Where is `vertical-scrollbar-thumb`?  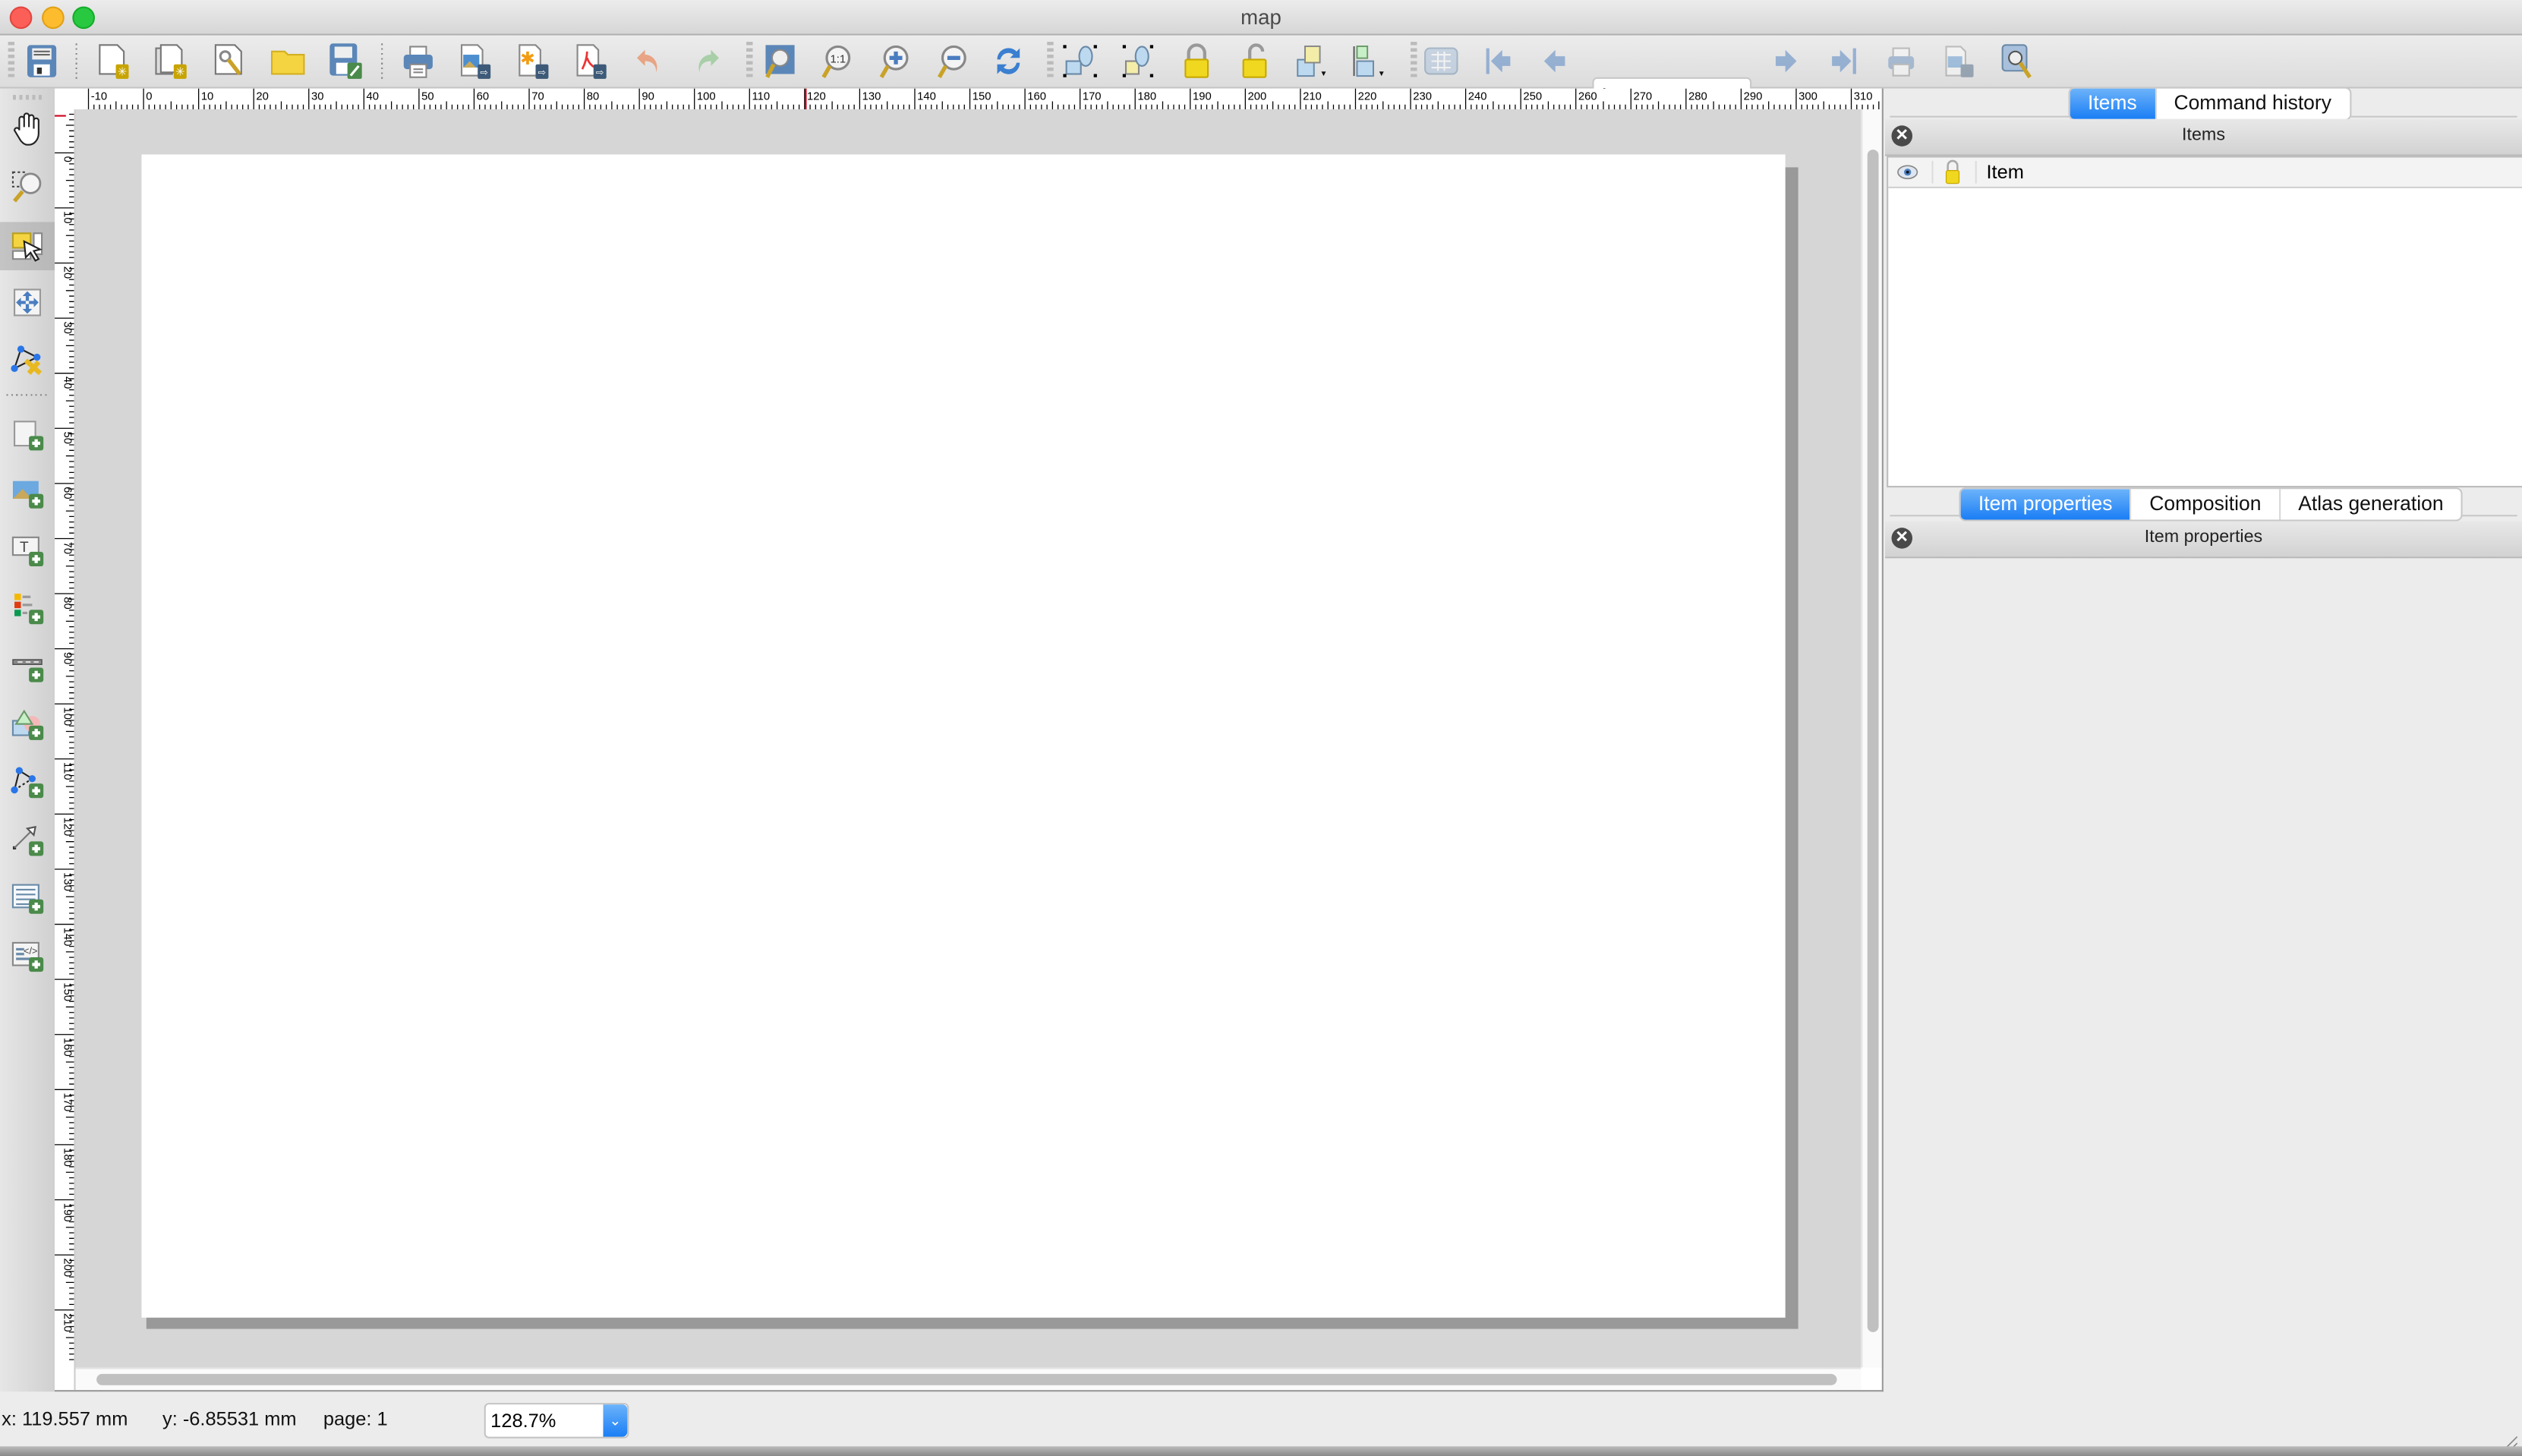
vertical-scrollbar-thumb is located at coordinates (1873, 741).